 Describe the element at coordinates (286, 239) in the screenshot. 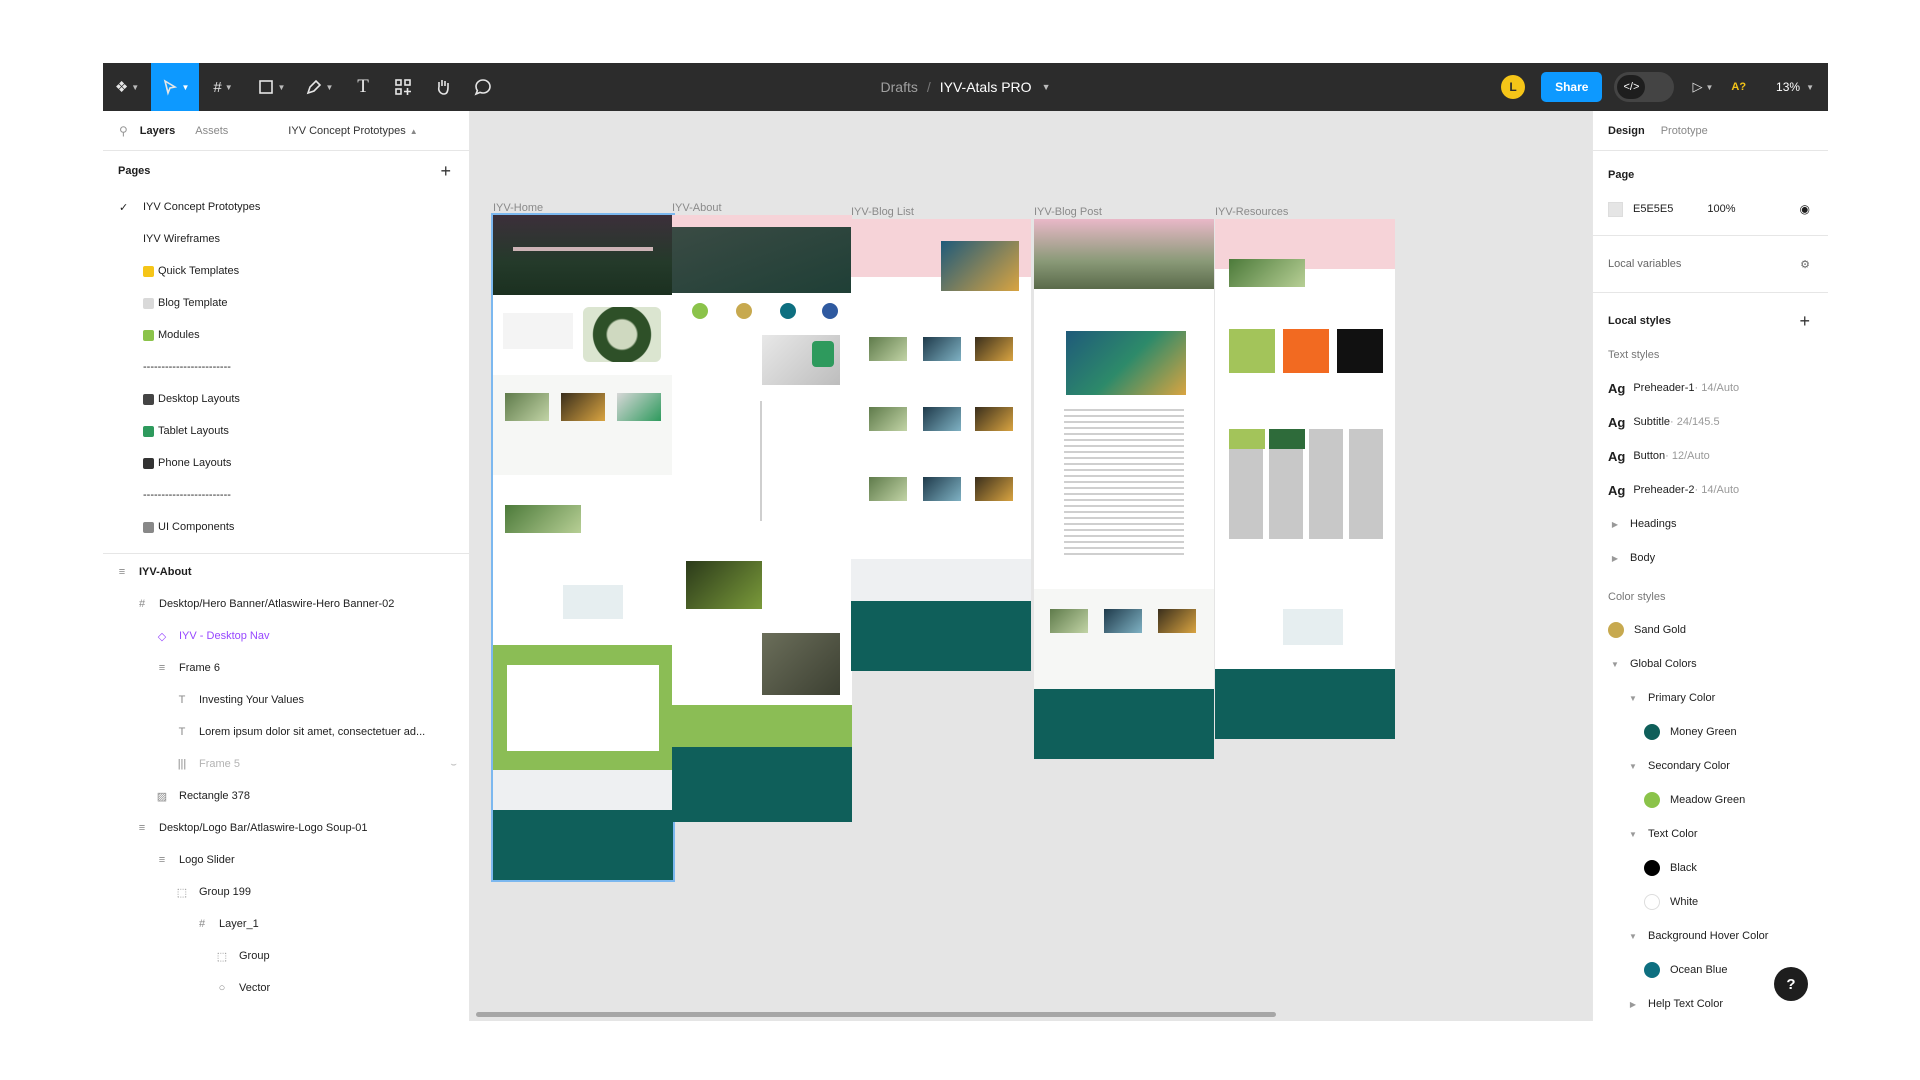

I see `page-item: IYV Wireframes` at that location.